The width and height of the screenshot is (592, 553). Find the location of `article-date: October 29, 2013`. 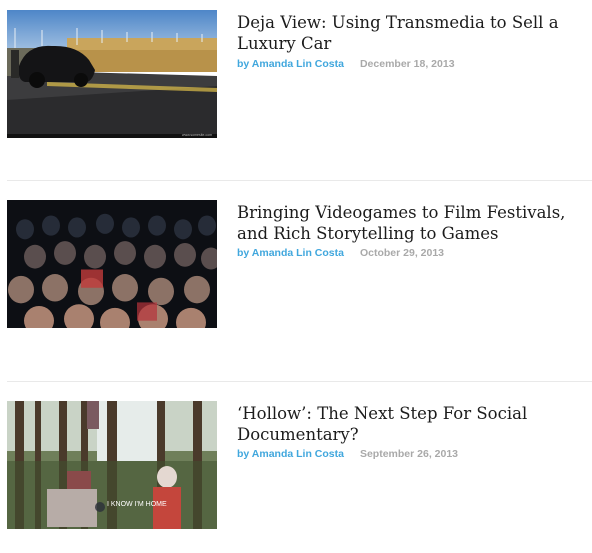

article-date: October 29, 2013 is located at coordinates (402, 253).